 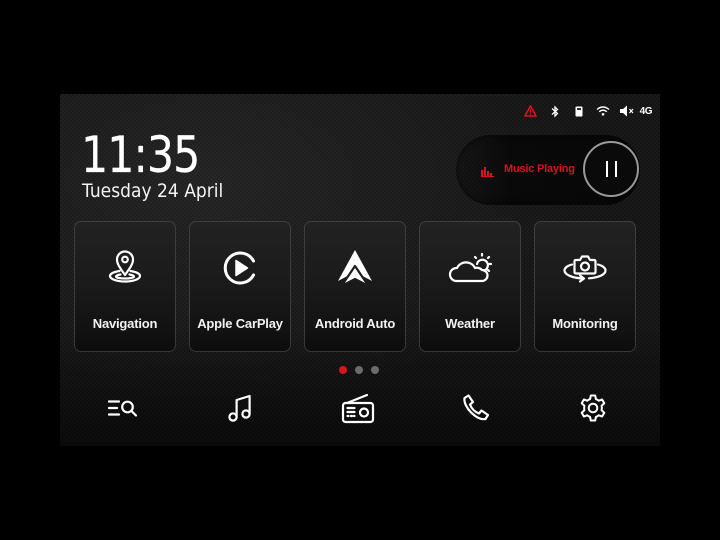 I want to click on network-4g-indicator: 4G, so click(x=646, y=111).